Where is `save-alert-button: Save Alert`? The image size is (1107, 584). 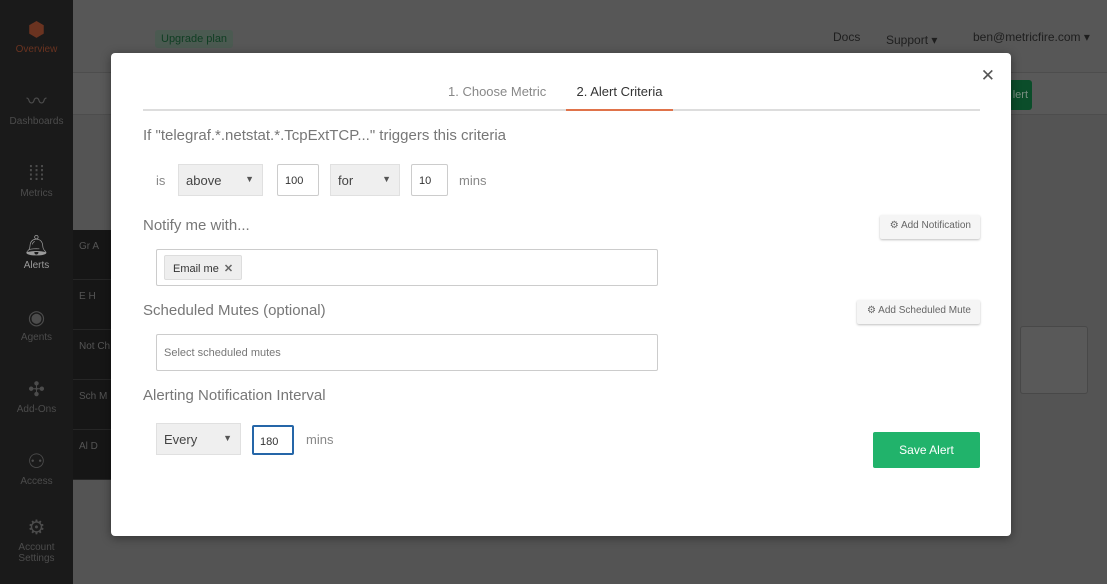
save-alert-button: Save Alert is located at coordinates (926, 450).